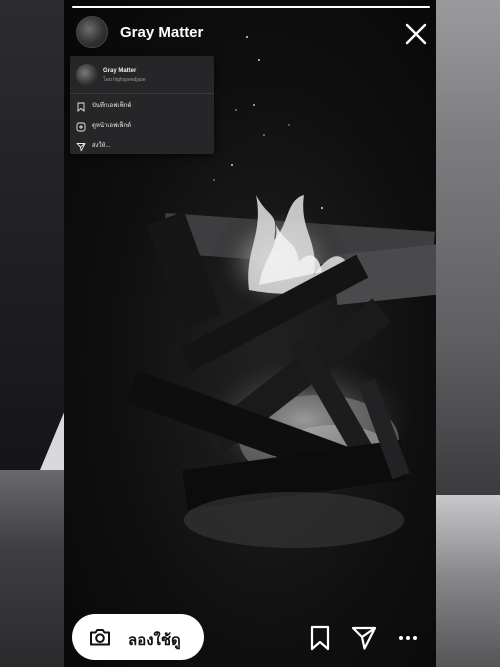 This screenshot has height=667, width=500. Describe the element at coordinates (120, 71) in the screenshot. I see `effect-name: Gray Matter` at that location.